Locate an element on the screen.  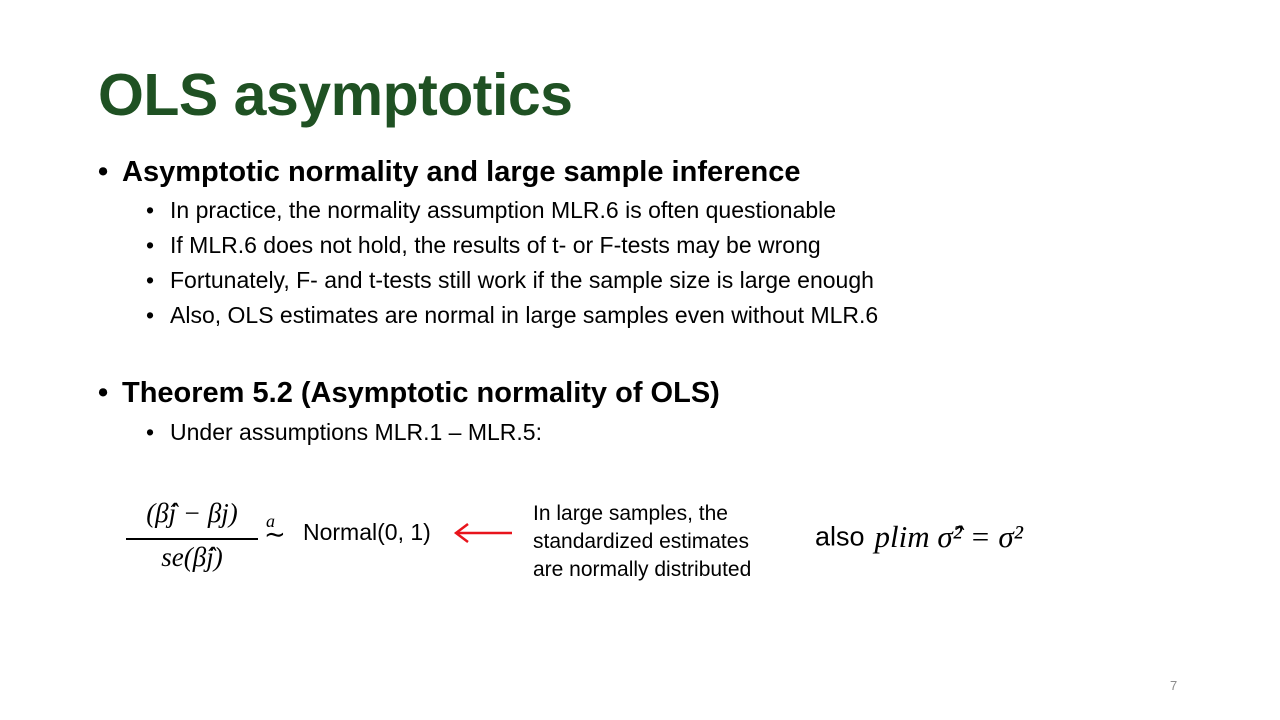
standardized-estimate-formula: (β̂j − βj) se(β̂j) a ∼ is located at coordinates (219, 543).